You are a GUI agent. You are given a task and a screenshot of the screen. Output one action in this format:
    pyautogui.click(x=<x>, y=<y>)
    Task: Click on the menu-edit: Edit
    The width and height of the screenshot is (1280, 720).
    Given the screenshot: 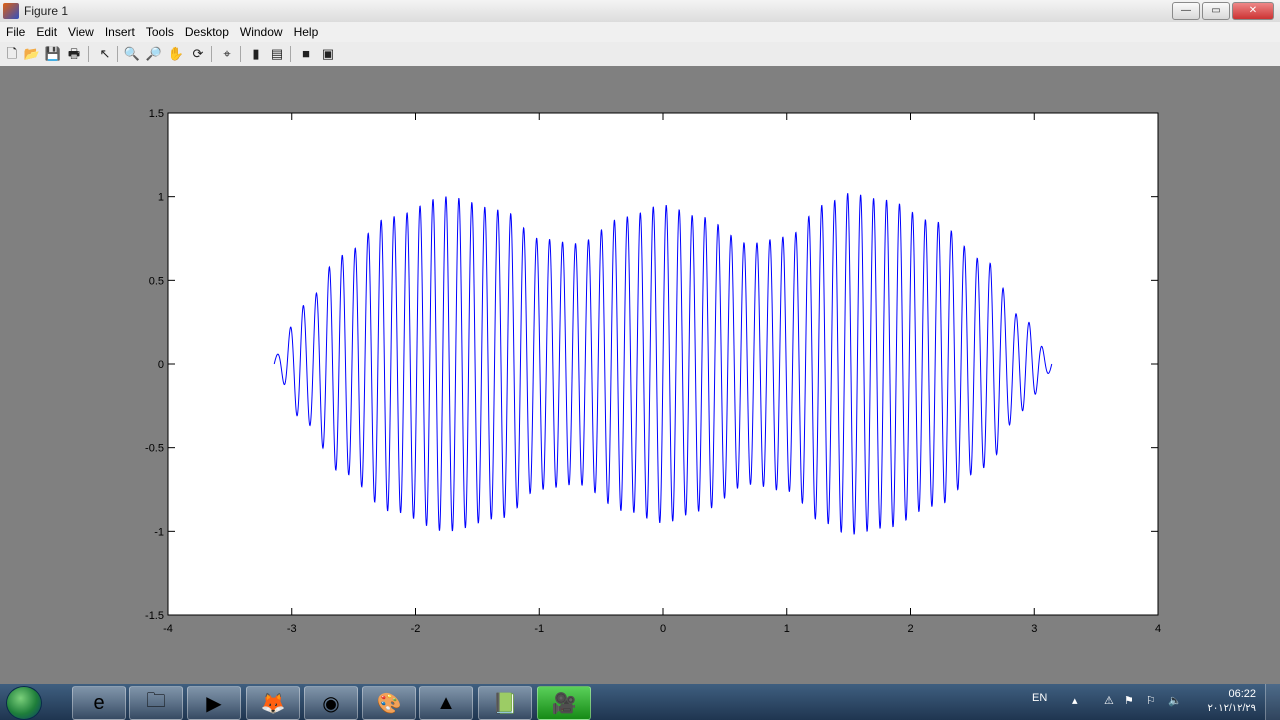 What is the action you would take?
    pyautogui.click(x=46, y=30)
    